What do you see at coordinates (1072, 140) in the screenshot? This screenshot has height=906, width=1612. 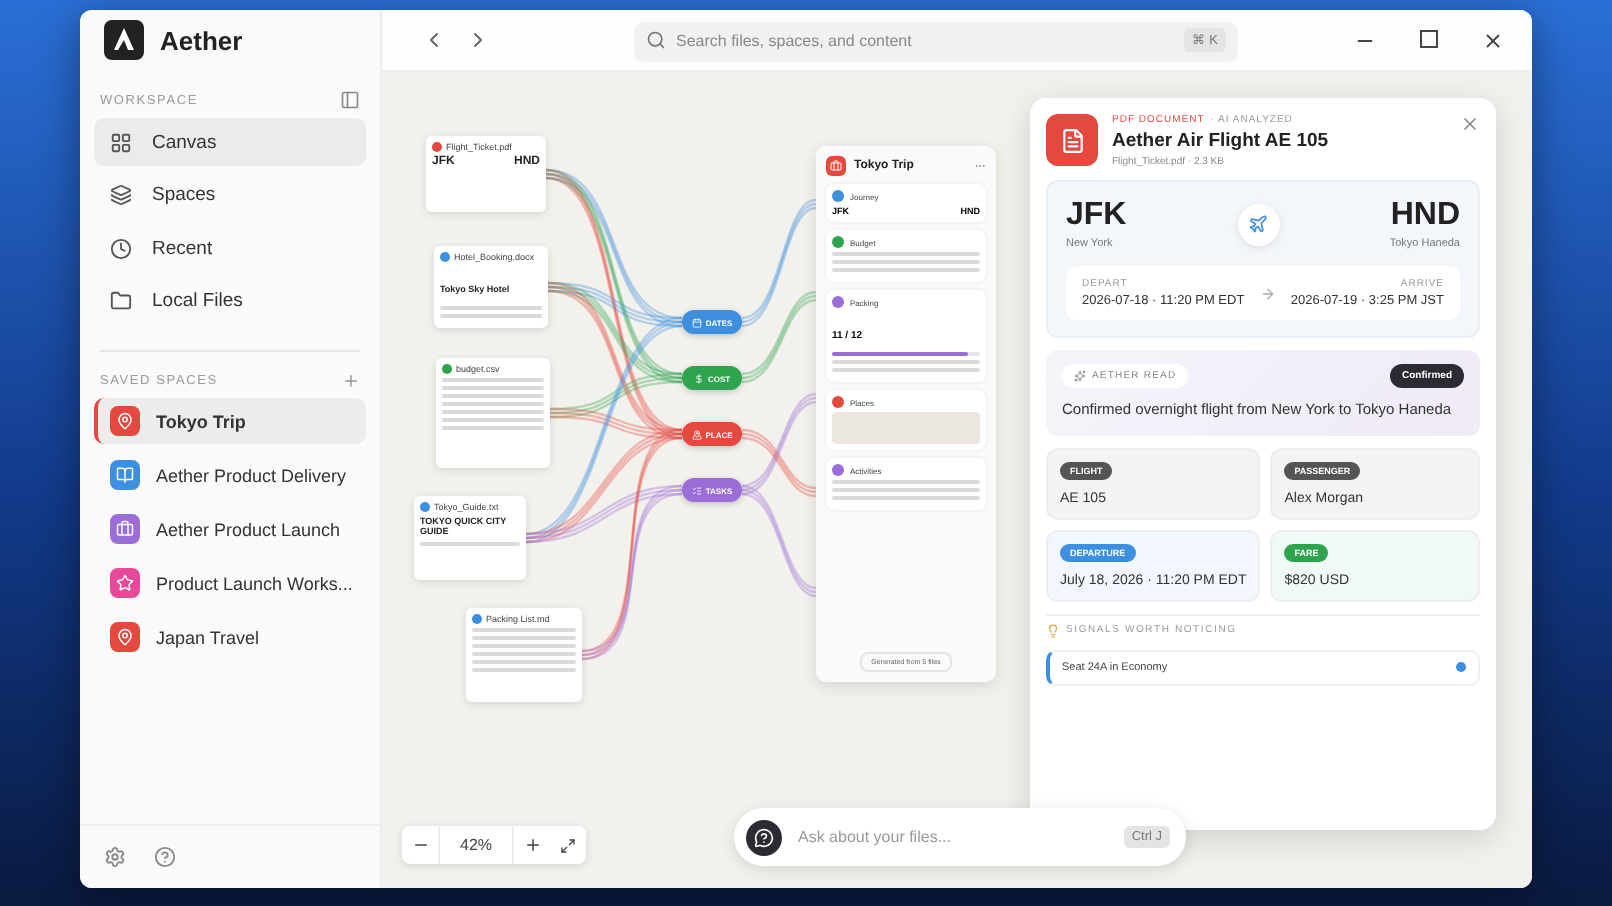 I see `pdf-file-icon` at bounding box center [1072, 140].